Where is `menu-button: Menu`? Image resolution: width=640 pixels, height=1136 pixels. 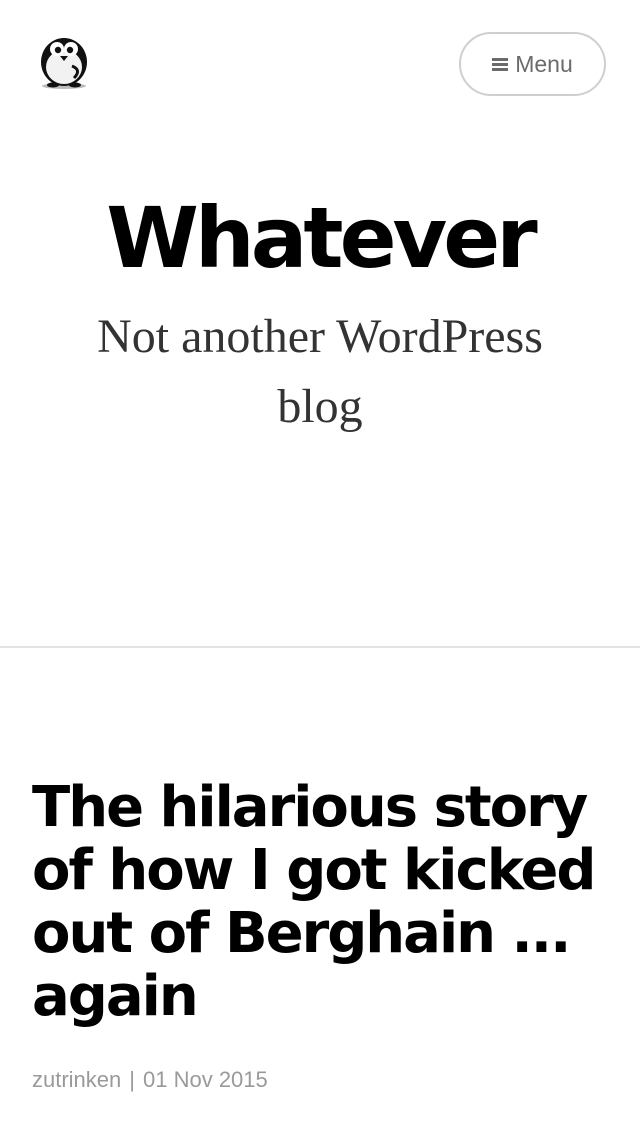 menu-button: Menu is located at coordinates (532, 64).